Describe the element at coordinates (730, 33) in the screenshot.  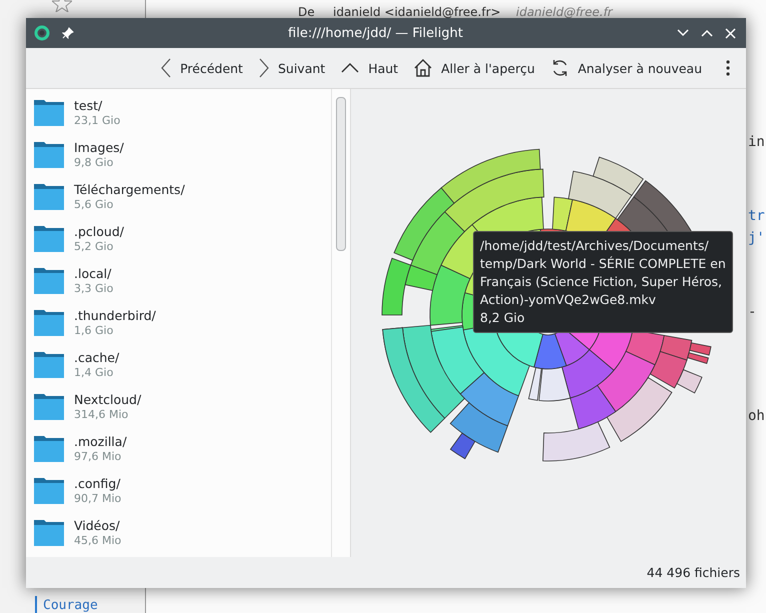
I see `close-icon` at that location.